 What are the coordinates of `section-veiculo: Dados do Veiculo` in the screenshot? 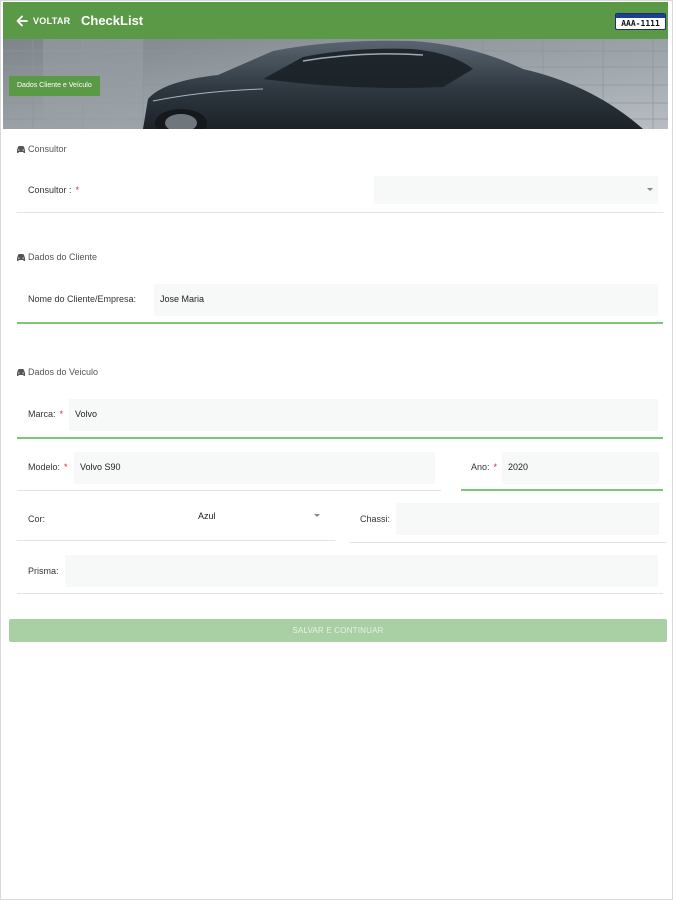 It's located at (57, 372).